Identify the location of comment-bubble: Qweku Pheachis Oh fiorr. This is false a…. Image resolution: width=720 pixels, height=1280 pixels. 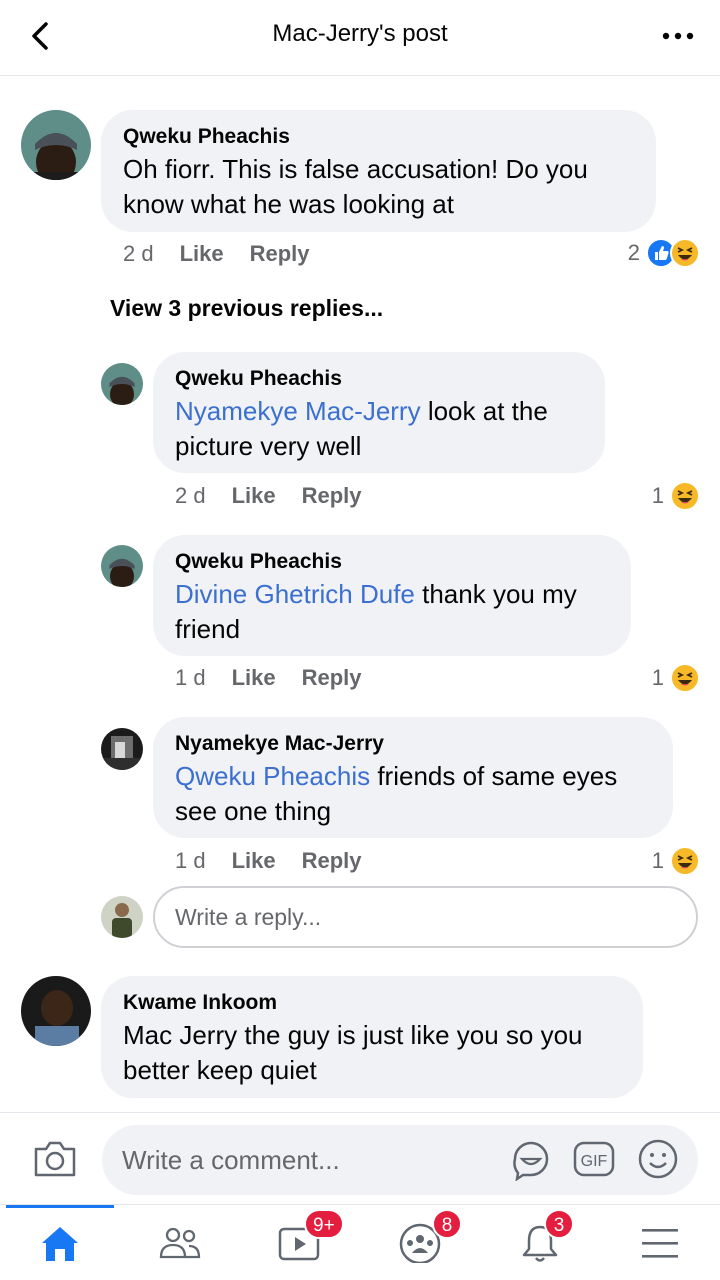
(378, 171).